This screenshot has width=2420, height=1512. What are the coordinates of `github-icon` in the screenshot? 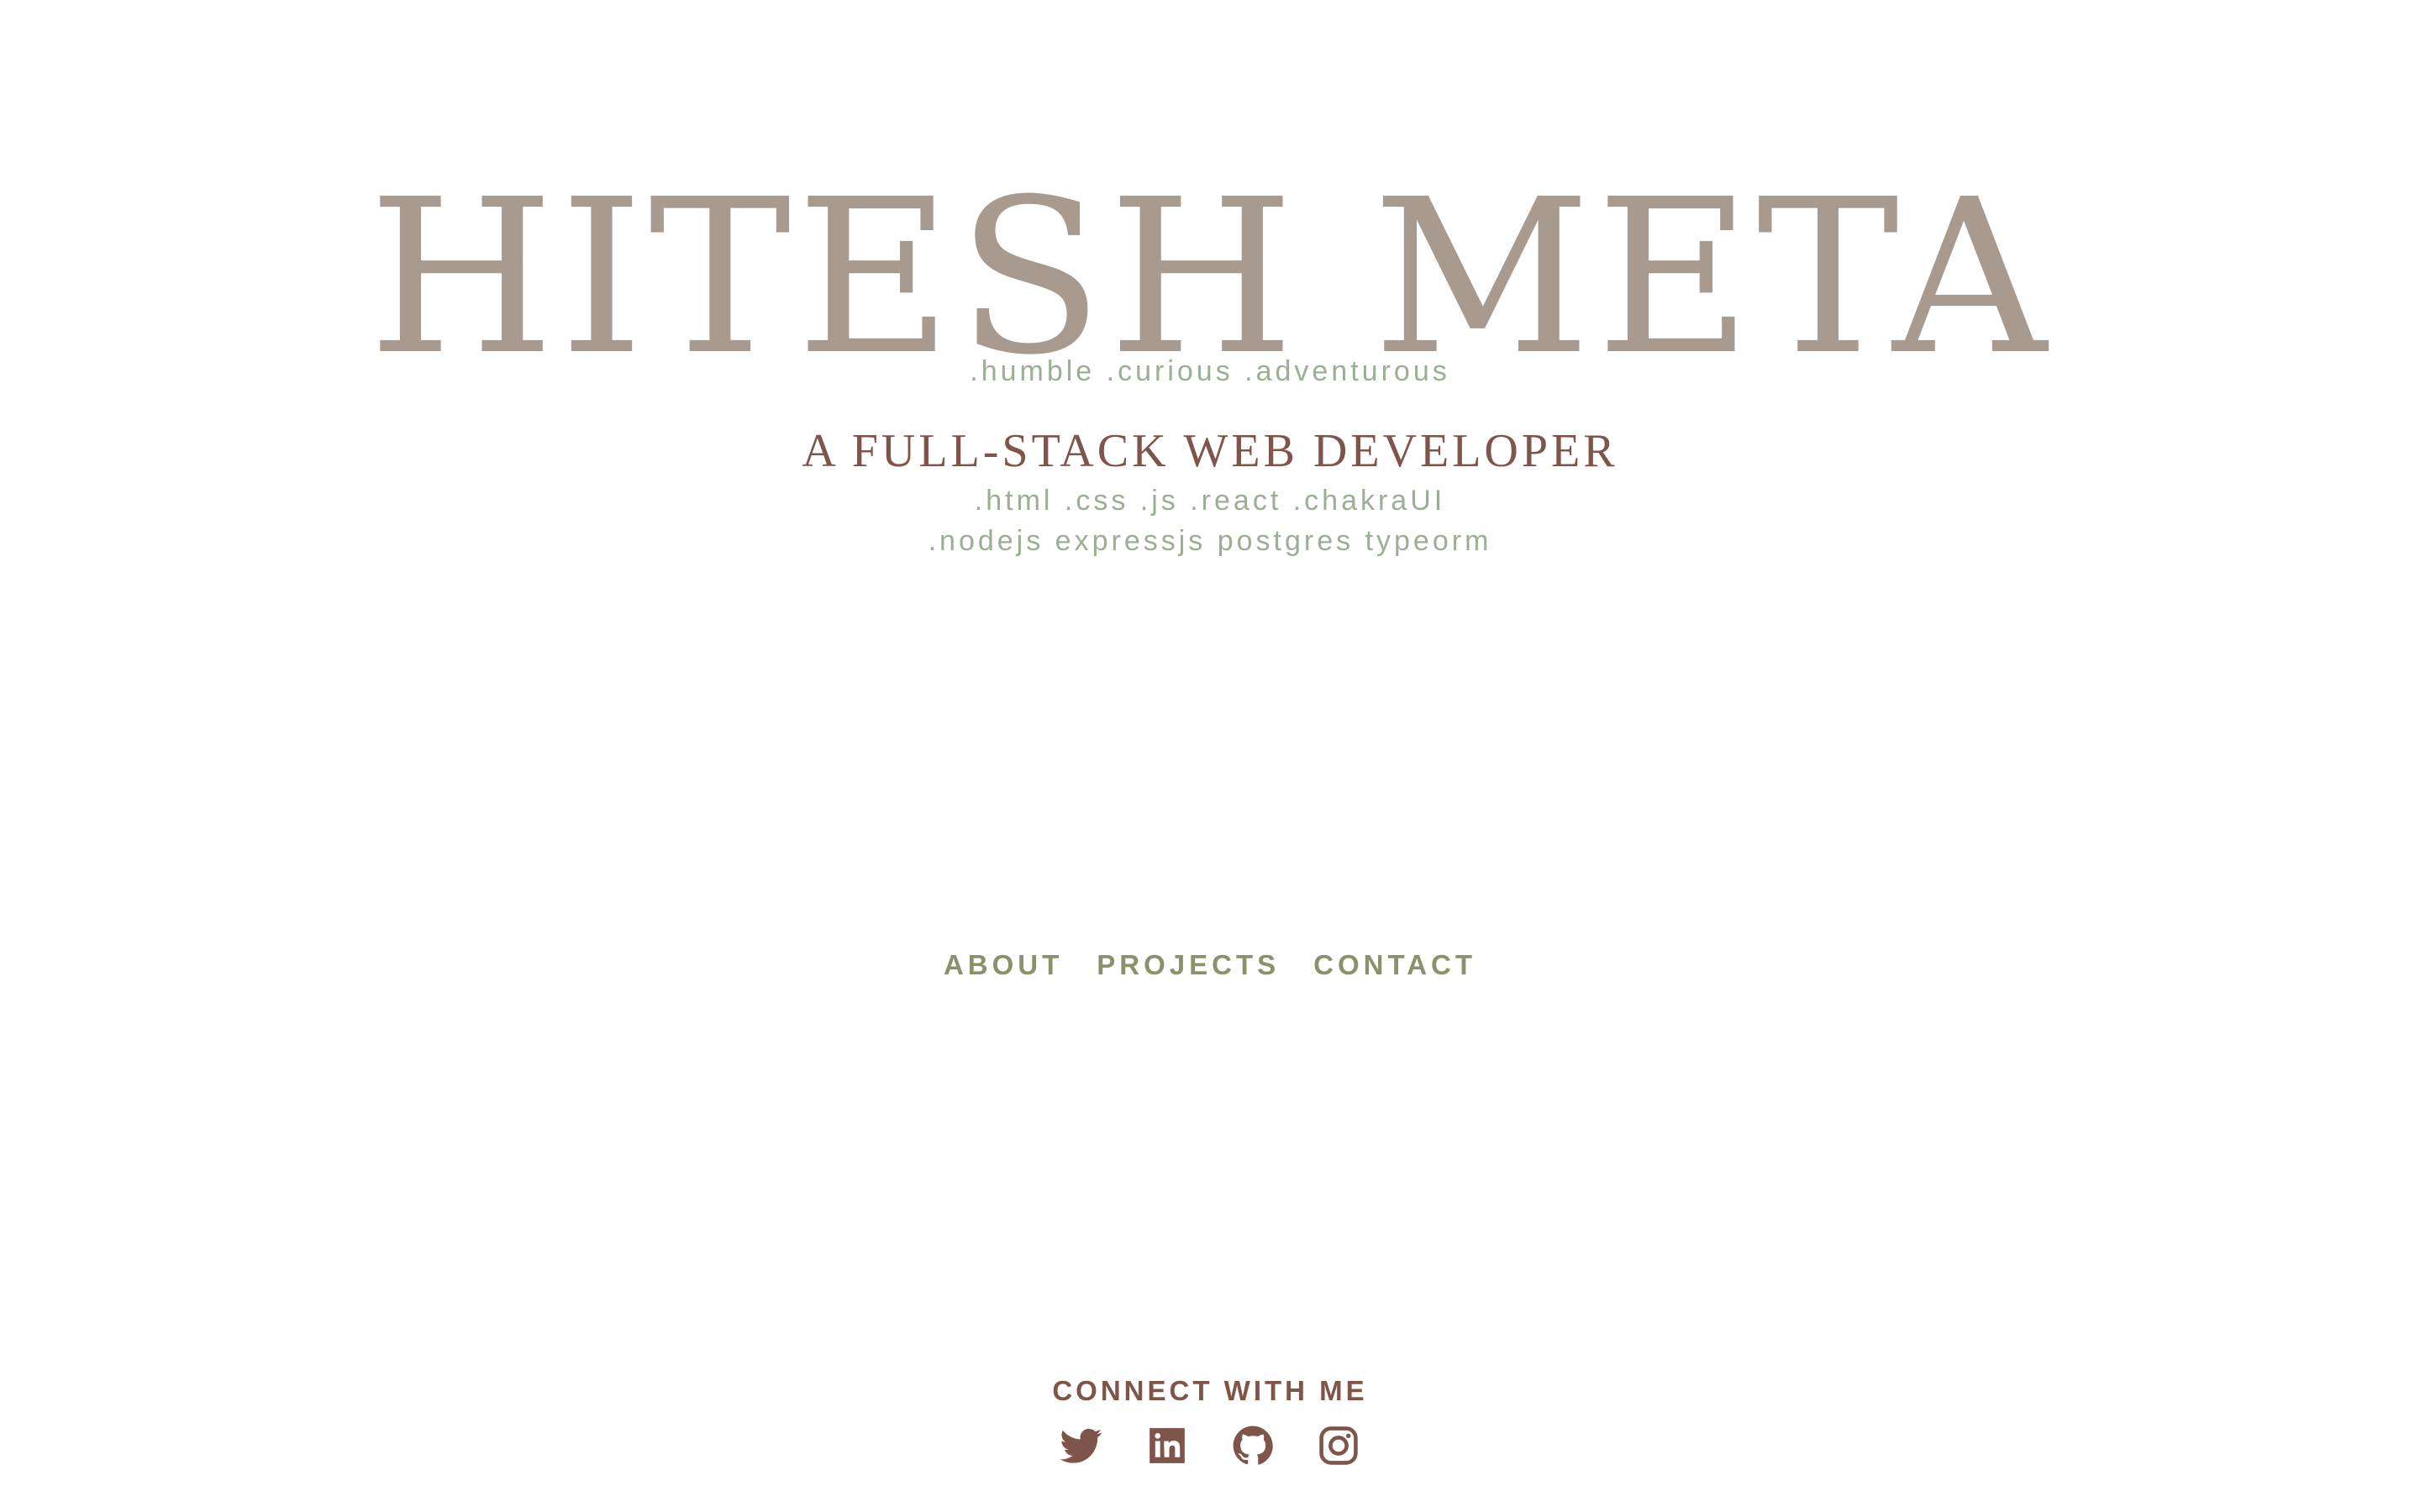 It's located at (1253, 1445).